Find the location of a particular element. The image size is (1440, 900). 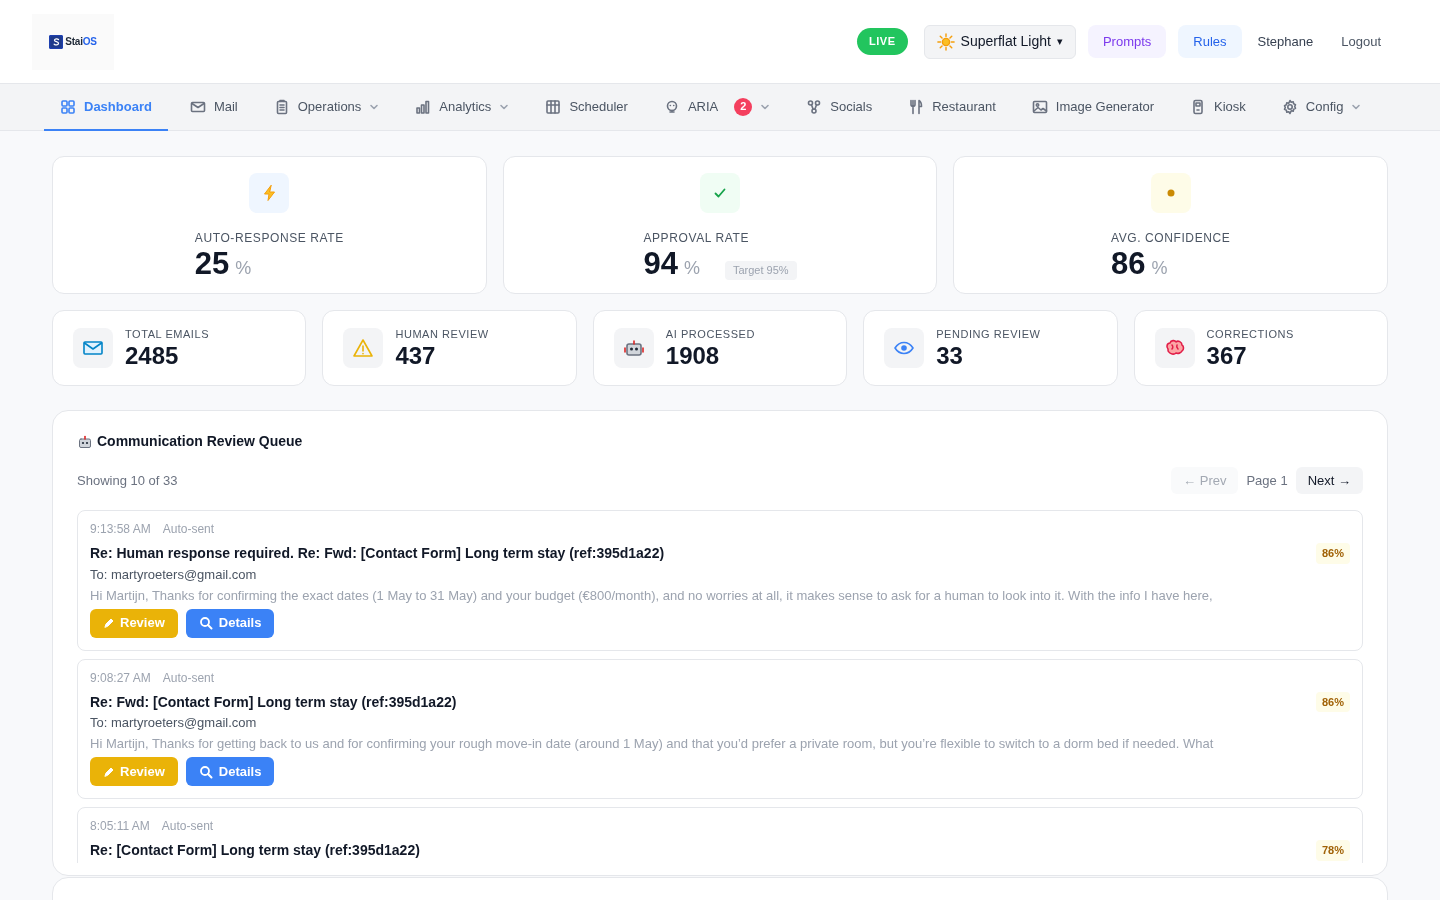

logo-icon is located at coordinates (56, 41).